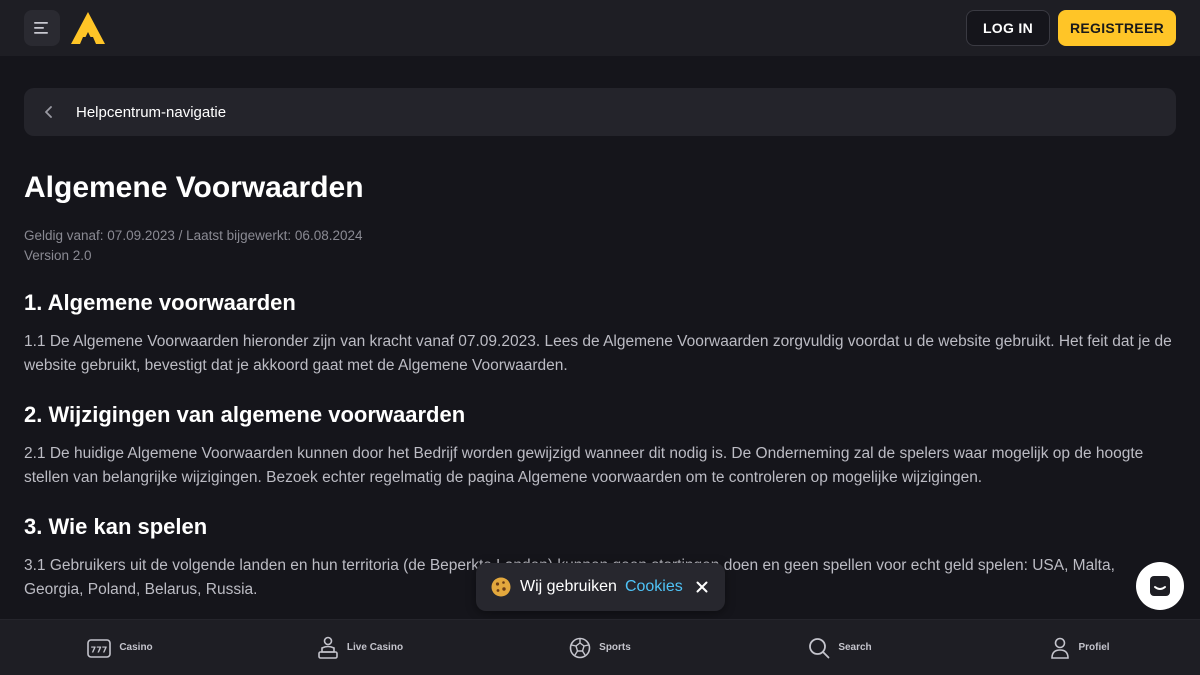 Image resolution: width=1200 pixels, height=675 pixels. I want to click on hamburger-icon, so click(41, 28).